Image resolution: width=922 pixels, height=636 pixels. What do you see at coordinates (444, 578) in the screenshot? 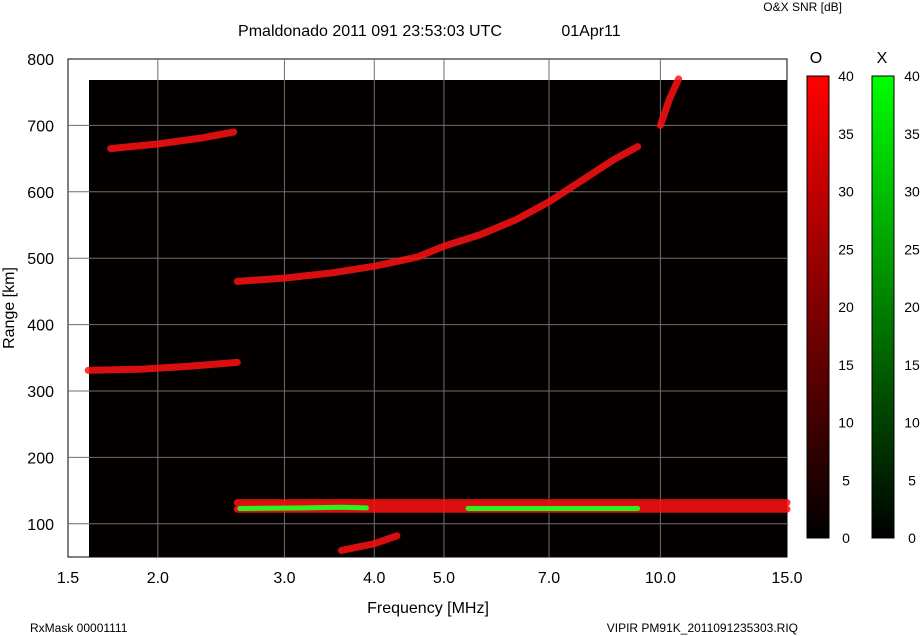
I see `x-tick-label: 5.0` at bounding box center [444, 578].